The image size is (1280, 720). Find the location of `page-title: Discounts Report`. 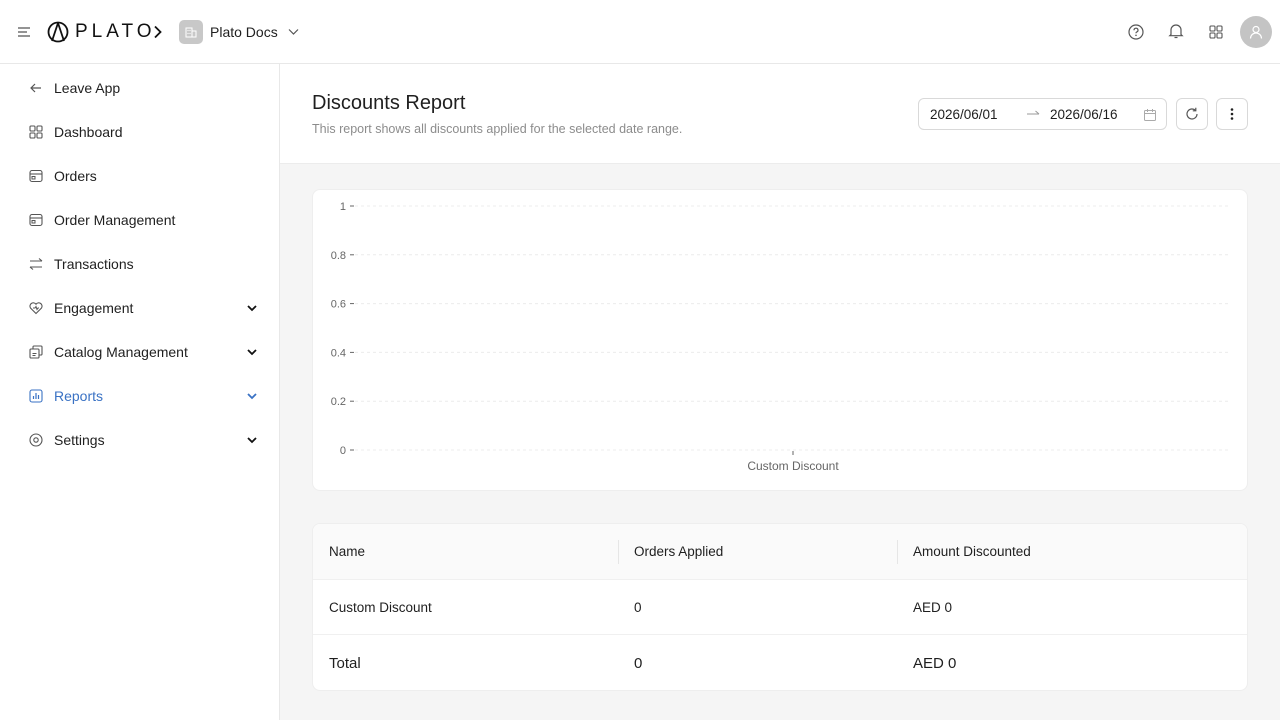

page-title: Discounts Report is located at coordinates (389, 103).